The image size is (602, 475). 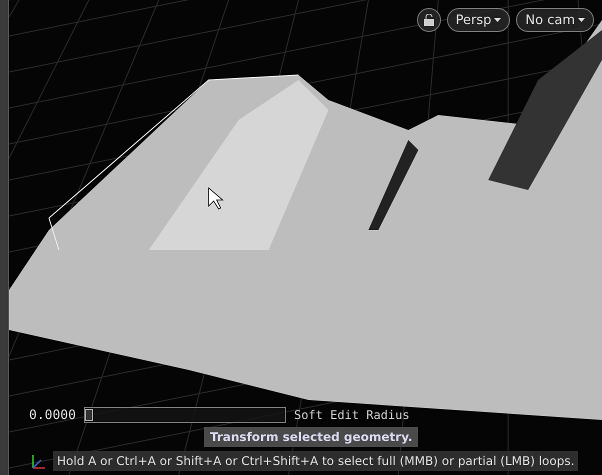 What do you see at coordinates (428, 20) in the screenshot?
I see `lock-icon` at bounding box center [428, 20].